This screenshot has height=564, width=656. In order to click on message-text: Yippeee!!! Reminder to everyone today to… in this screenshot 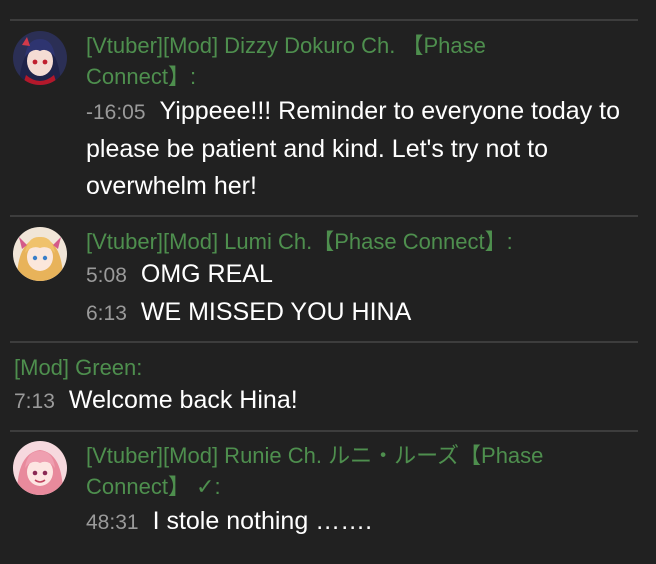, I will do `click(353, 148)`.